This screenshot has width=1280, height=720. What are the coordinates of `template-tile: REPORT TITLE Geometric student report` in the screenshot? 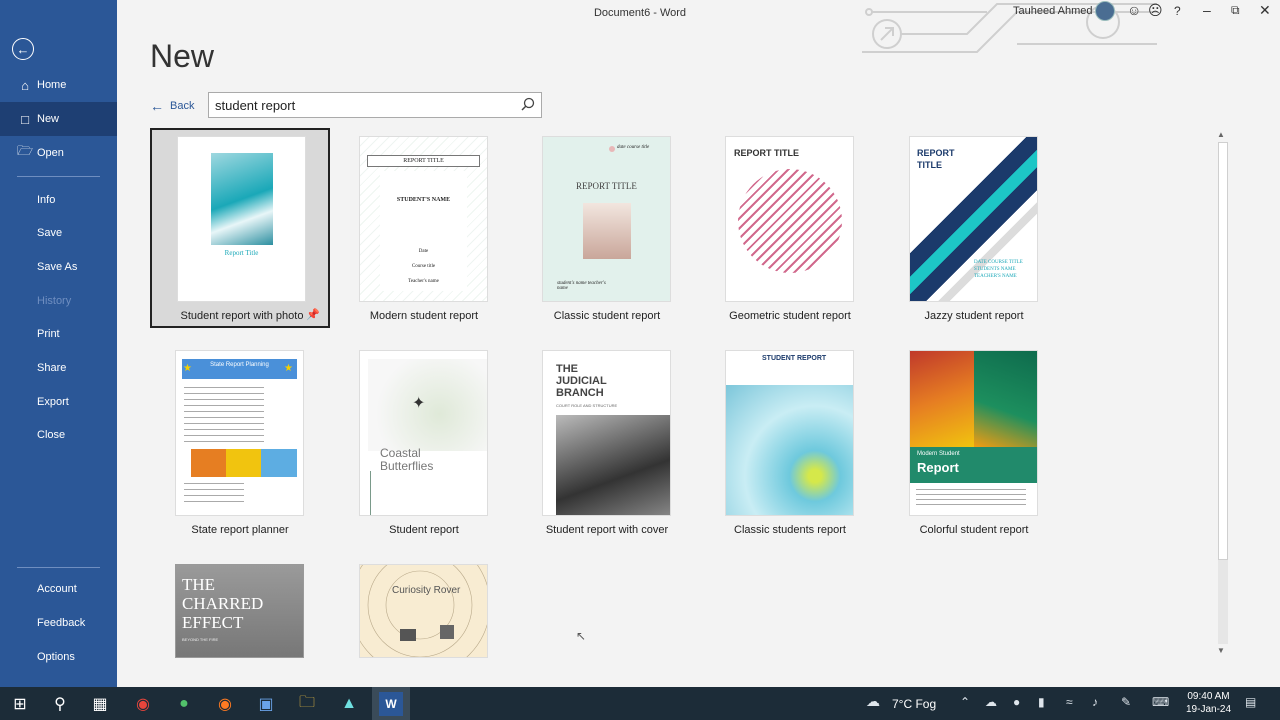 It's located at (790, 230).